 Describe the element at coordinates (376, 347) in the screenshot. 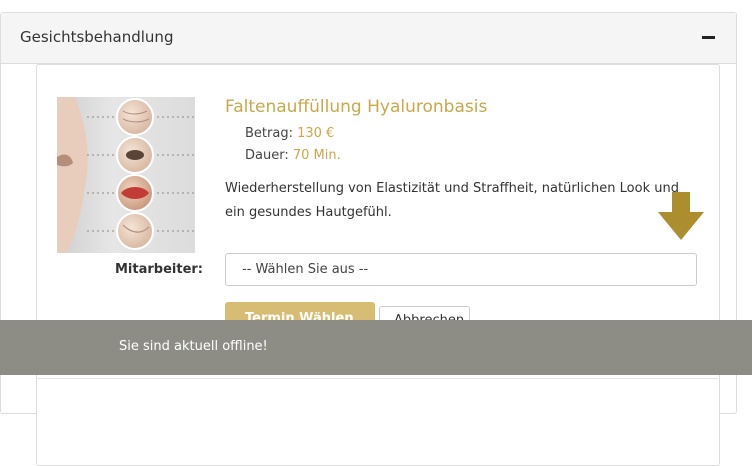

I see `offline-notification: Sie sind aktuell offline!` at that location.